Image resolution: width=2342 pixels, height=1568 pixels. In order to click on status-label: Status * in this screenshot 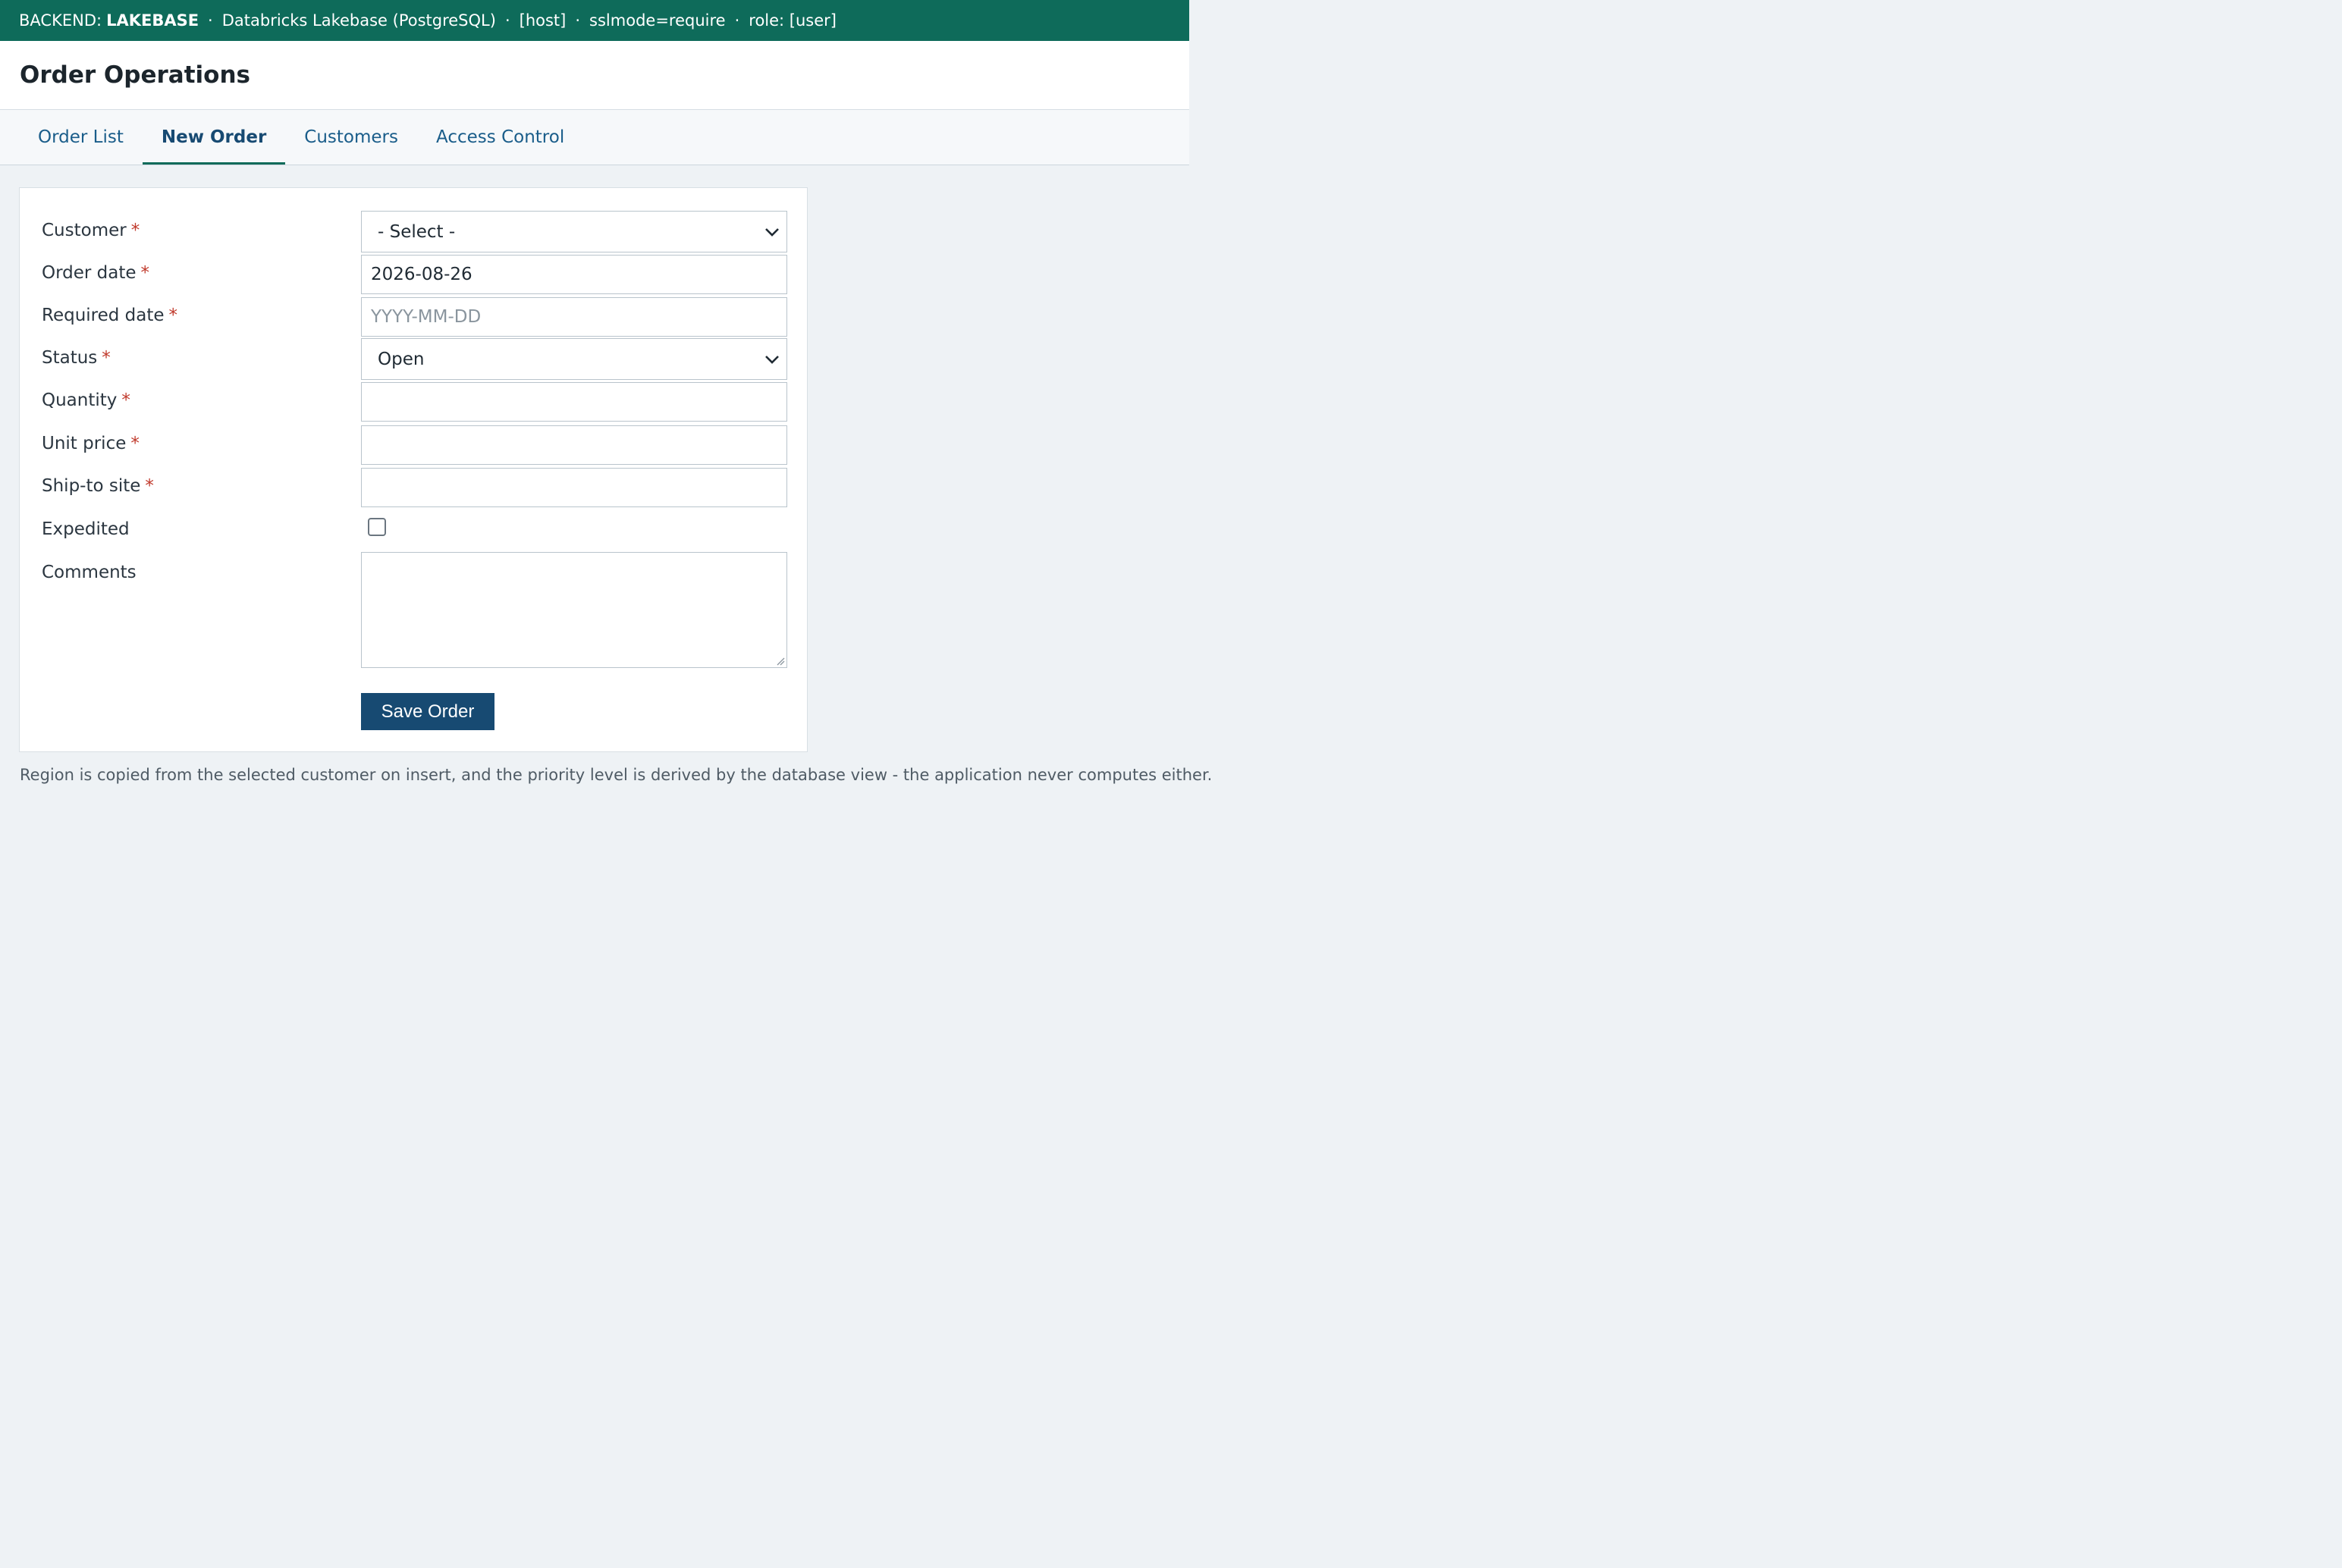, I will do `click(76, 358)`.